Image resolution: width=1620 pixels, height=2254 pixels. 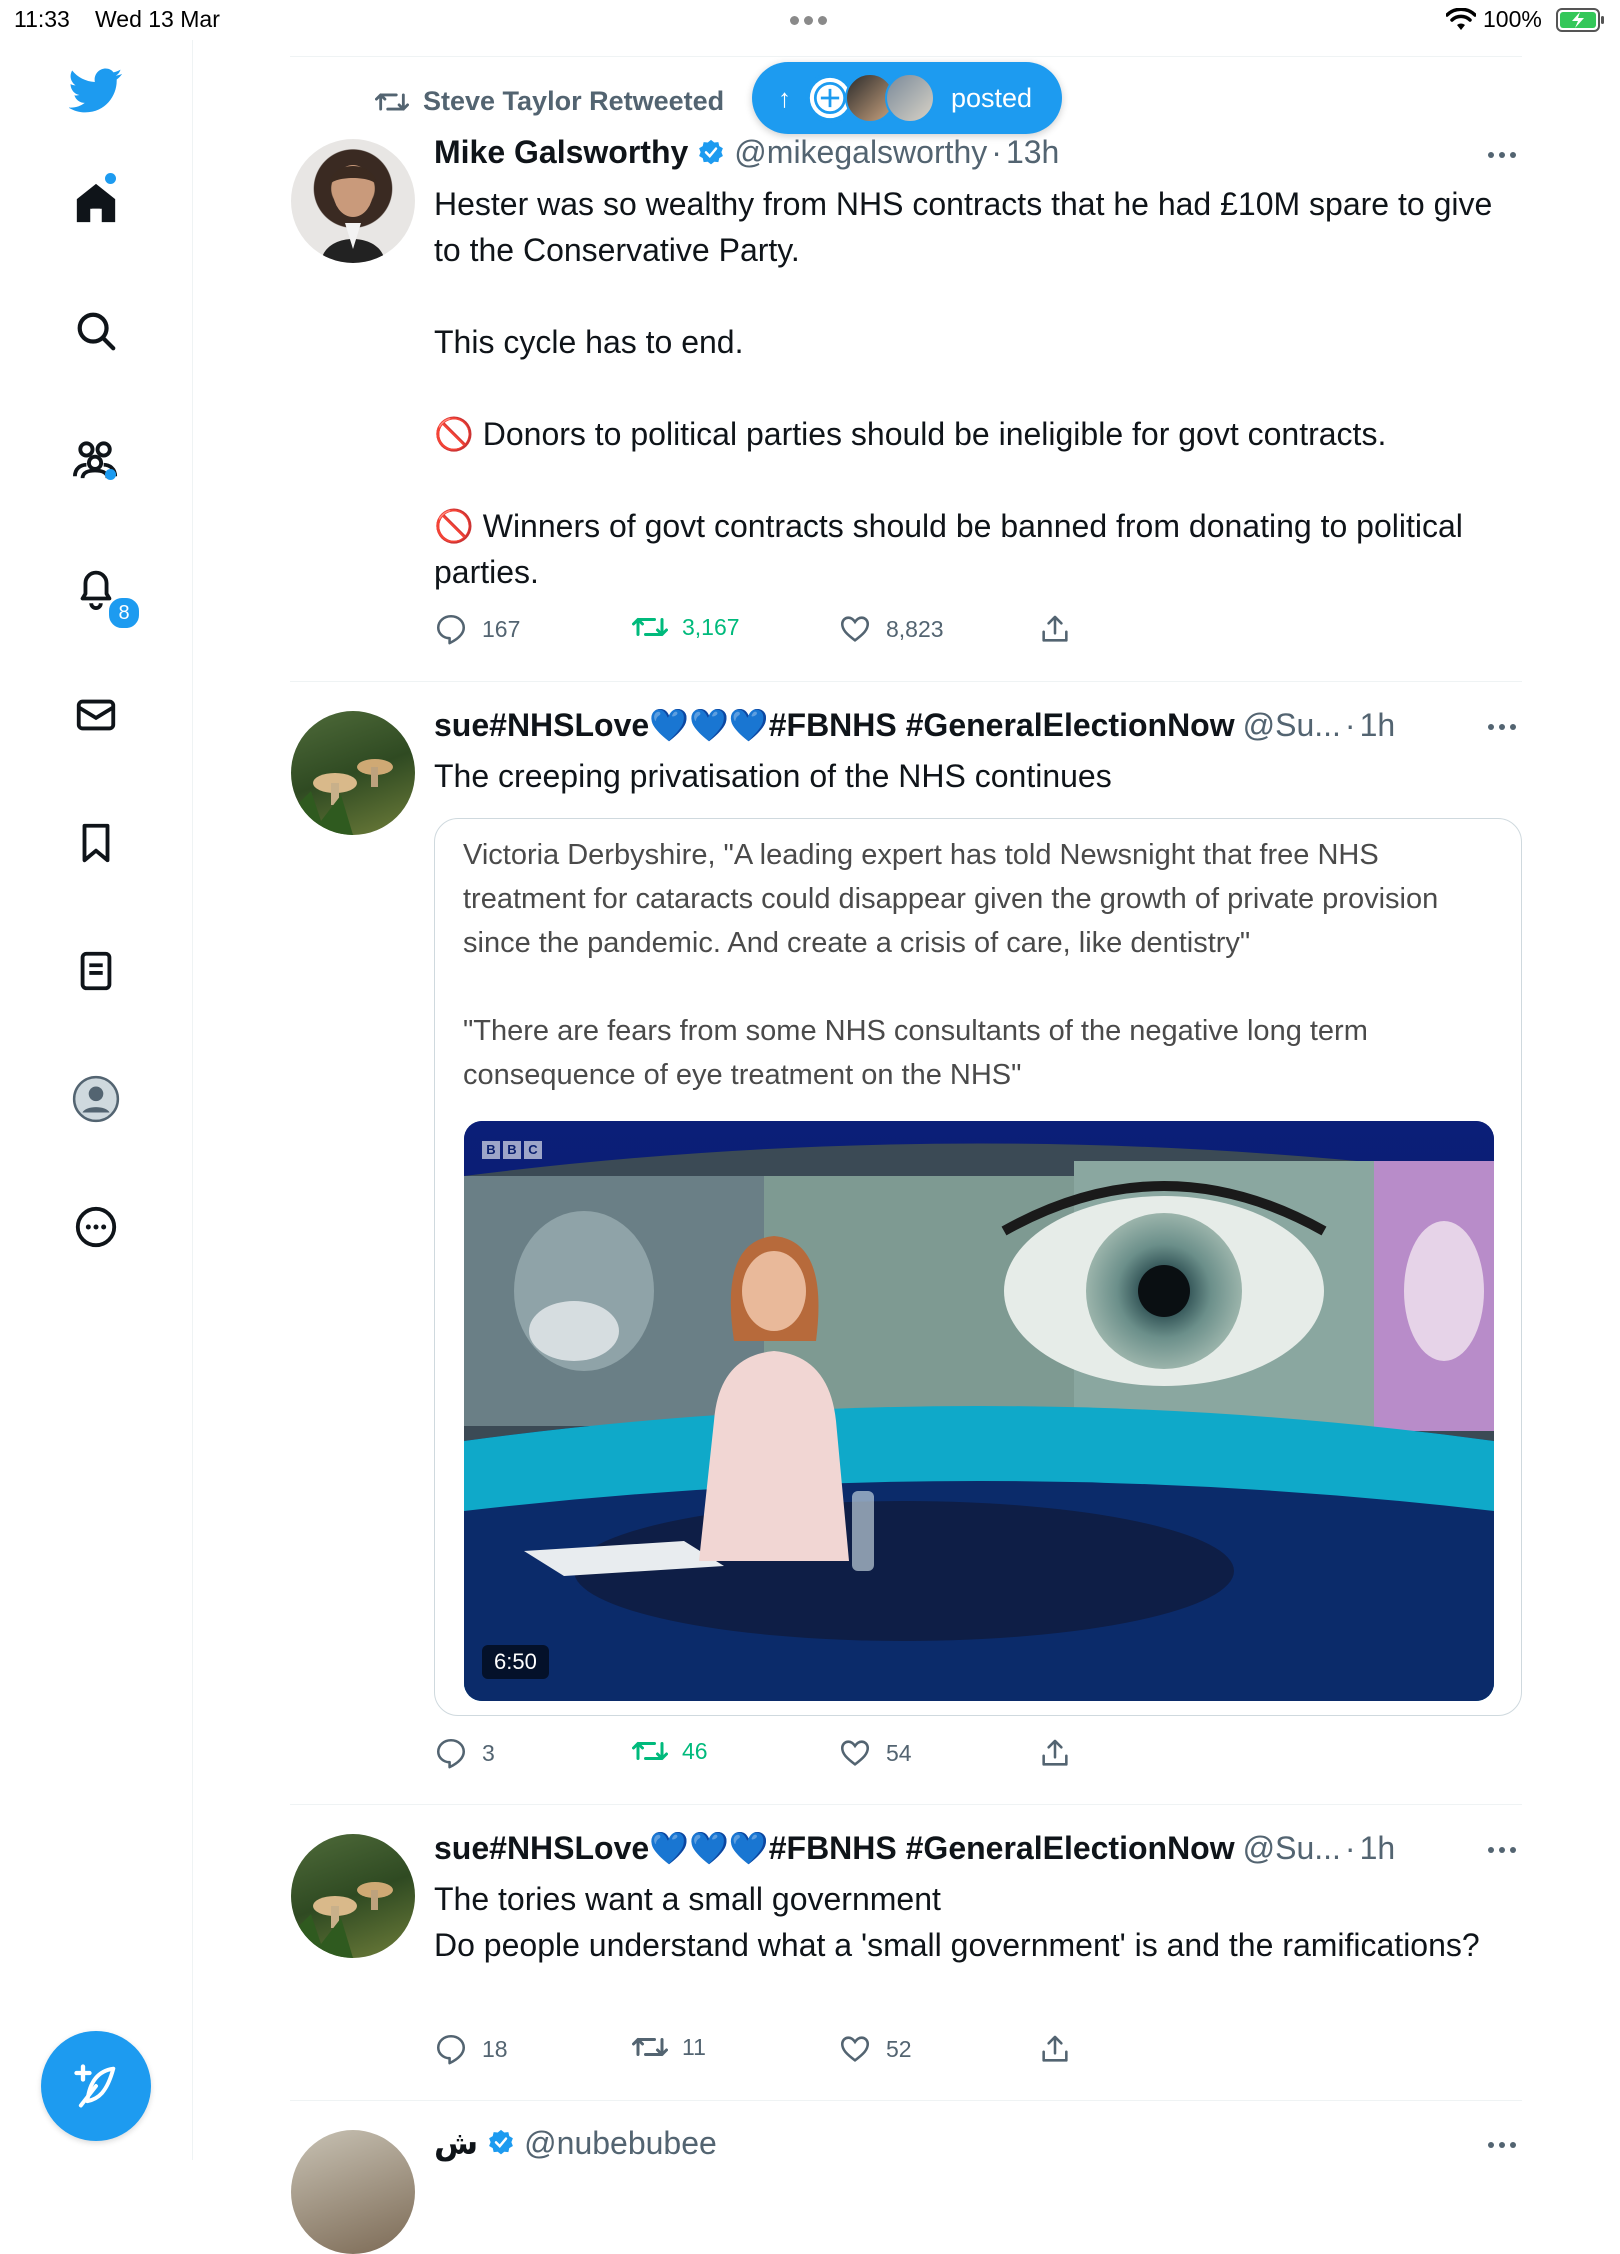 I want to click on reply-button: 167, so click(x=477, y=629).